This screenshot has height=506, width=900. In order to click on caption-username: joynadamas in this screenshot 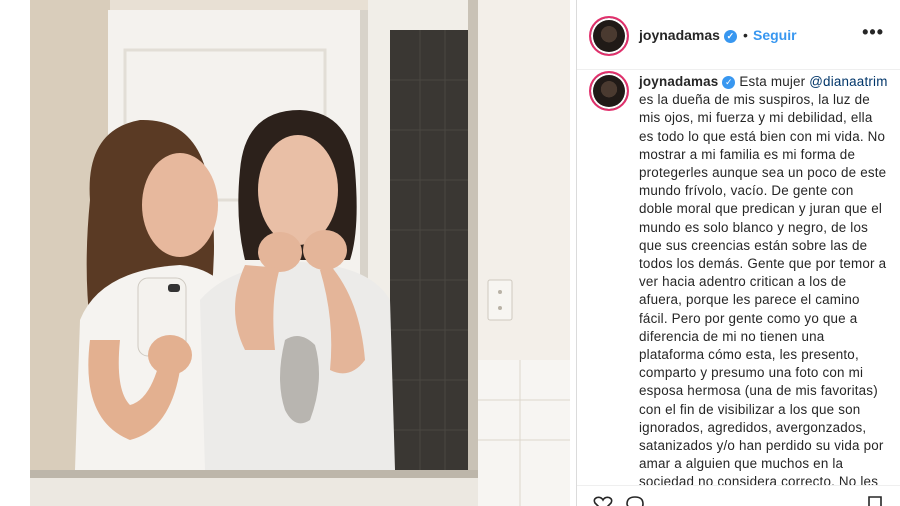, I will do `click(678, 81)`.